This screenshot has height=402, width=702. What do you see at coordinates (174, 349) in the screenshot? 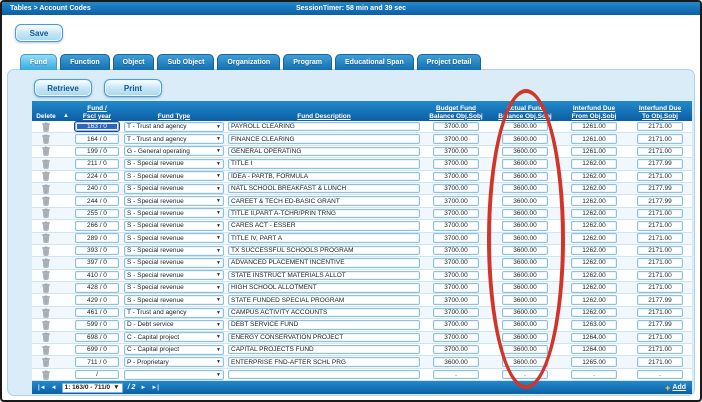
I see `fund-type-select: C - Capital project ▼` at bounding box center [174, 349].